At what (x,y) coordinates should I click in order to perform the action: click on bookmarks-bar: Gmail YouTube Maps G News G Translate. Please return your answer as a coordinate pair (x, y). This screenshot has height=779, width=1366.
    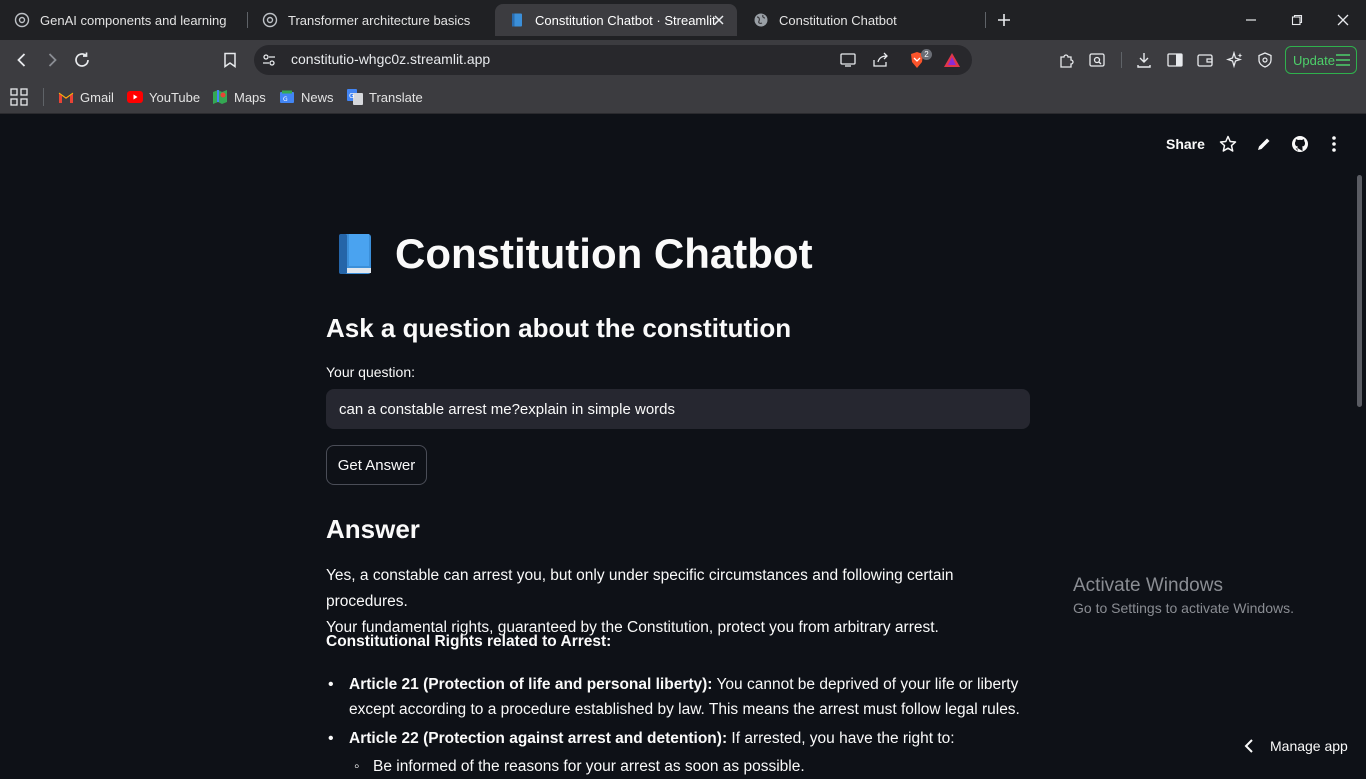
    Looking at the image, I should click on (683, 97).